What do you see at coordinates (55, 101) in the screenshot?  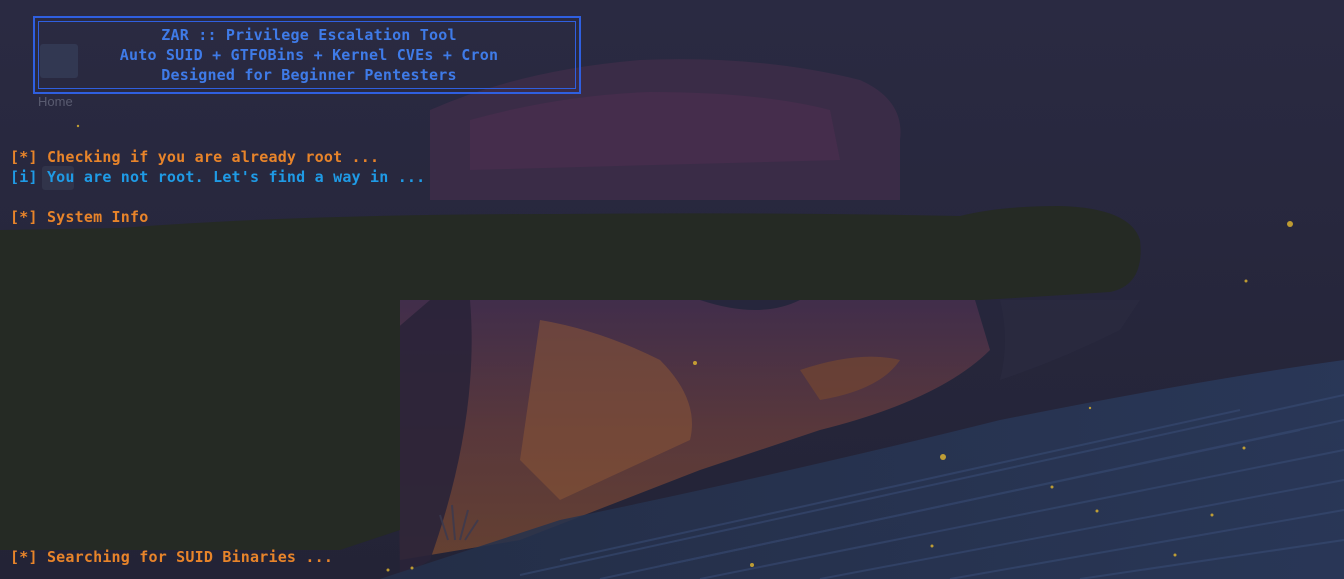 I see `home-icon-label: Home` at bounding box center [55, 101].